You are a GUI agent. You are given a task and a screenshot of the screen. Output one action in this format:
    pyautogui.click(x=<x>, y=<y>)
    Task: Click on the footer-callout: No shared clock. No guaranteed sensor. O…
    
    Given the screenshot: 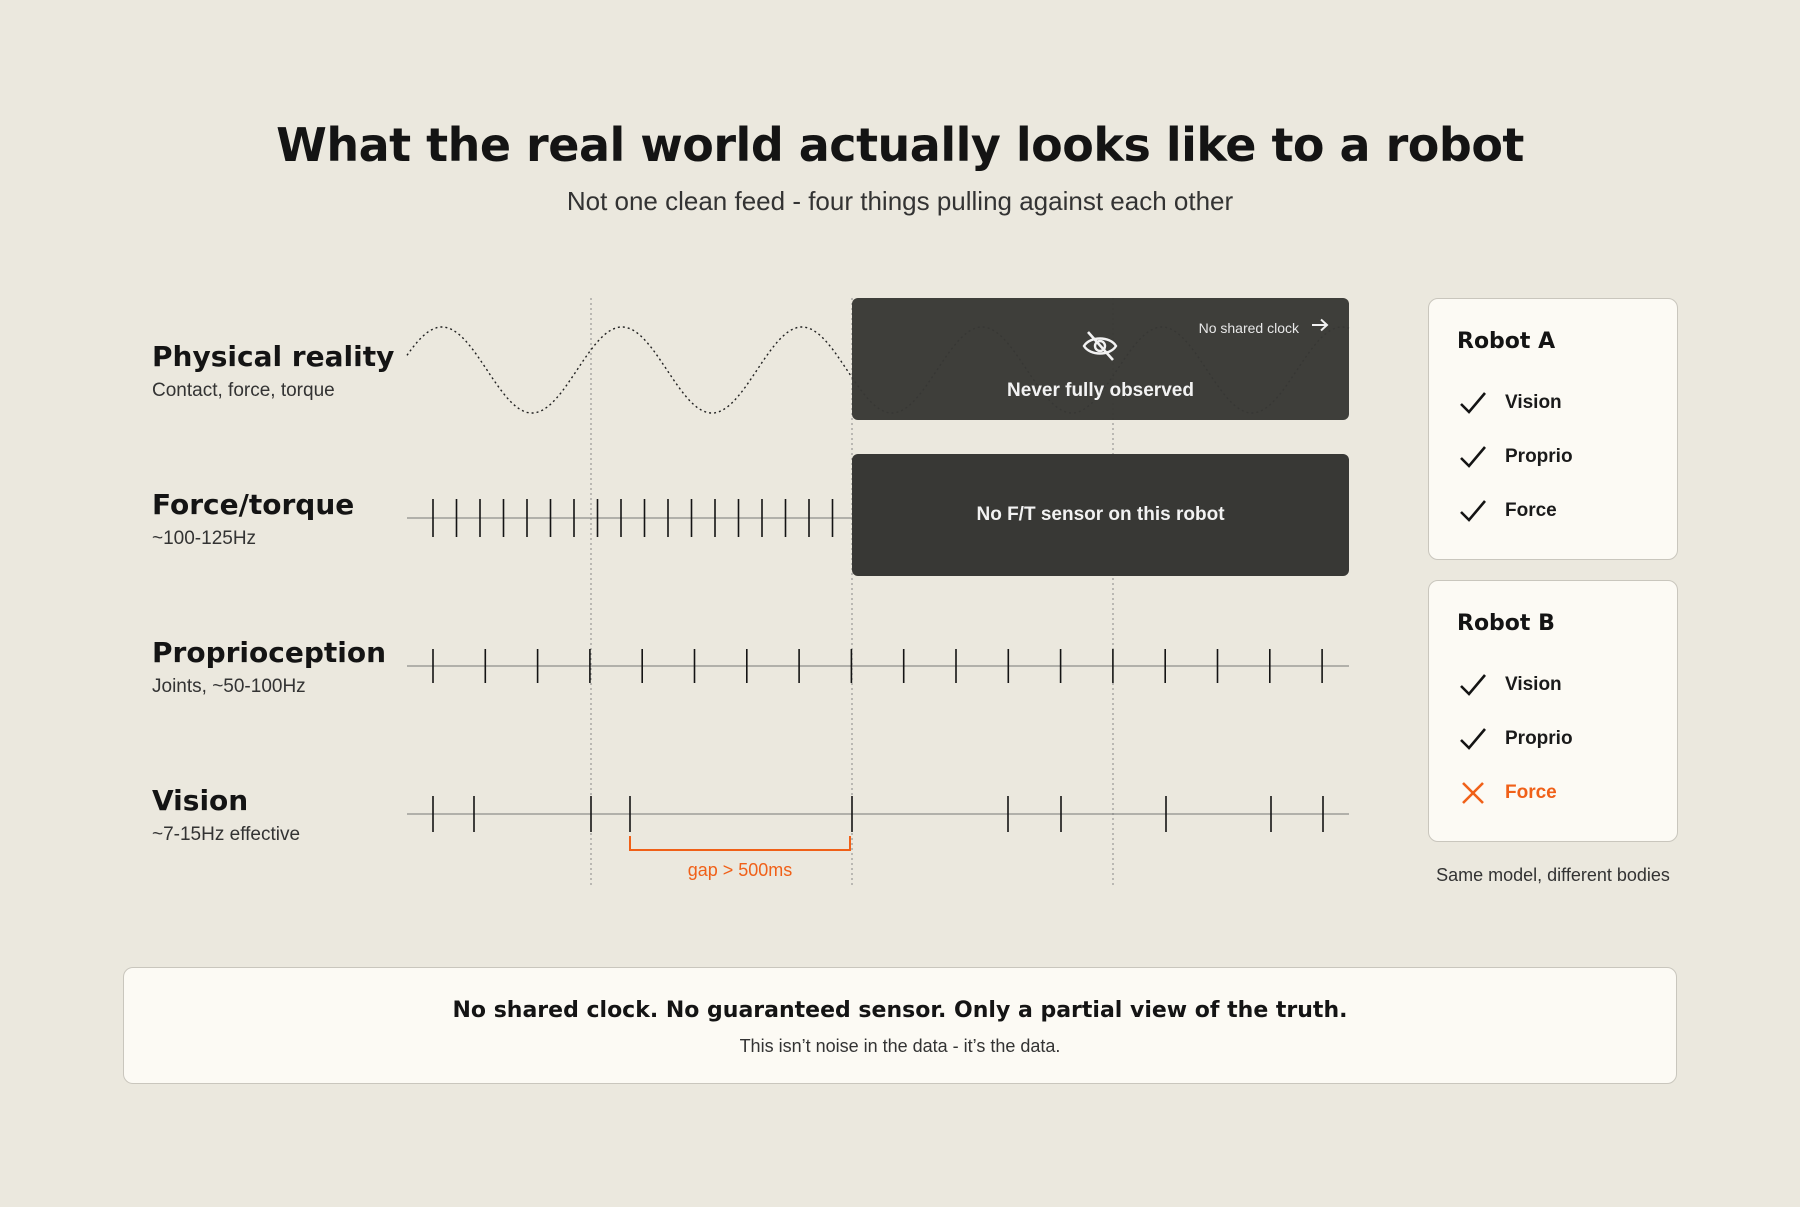 What is the action you would take?
    pyautogui.click(x=900, y=1025)
    